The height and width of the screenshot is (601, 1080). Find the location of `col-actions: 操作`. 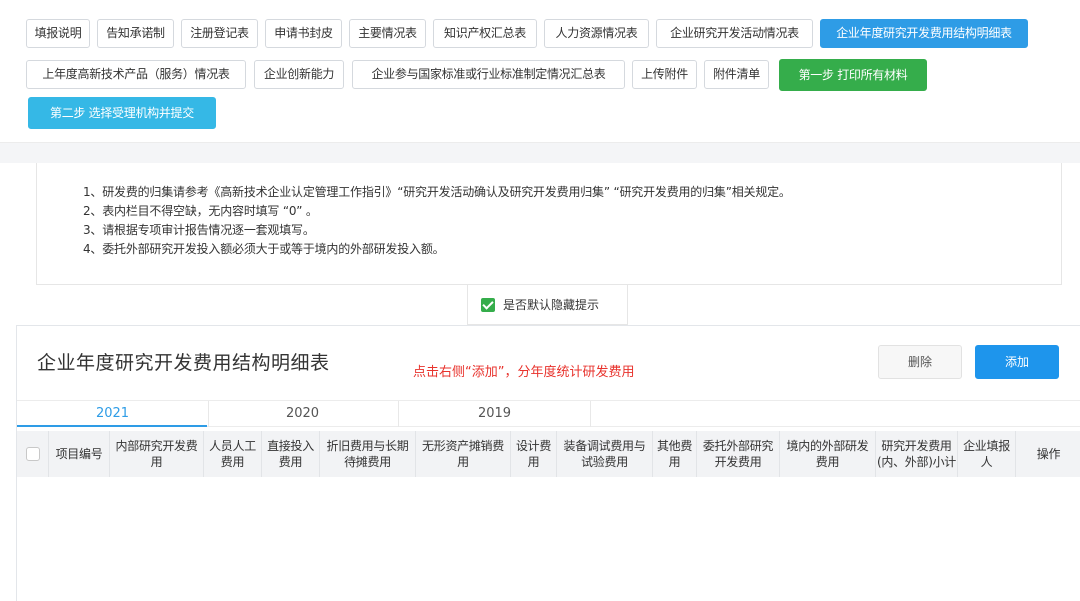

col-actions: 操作 is located at coordinates (1048, 454).